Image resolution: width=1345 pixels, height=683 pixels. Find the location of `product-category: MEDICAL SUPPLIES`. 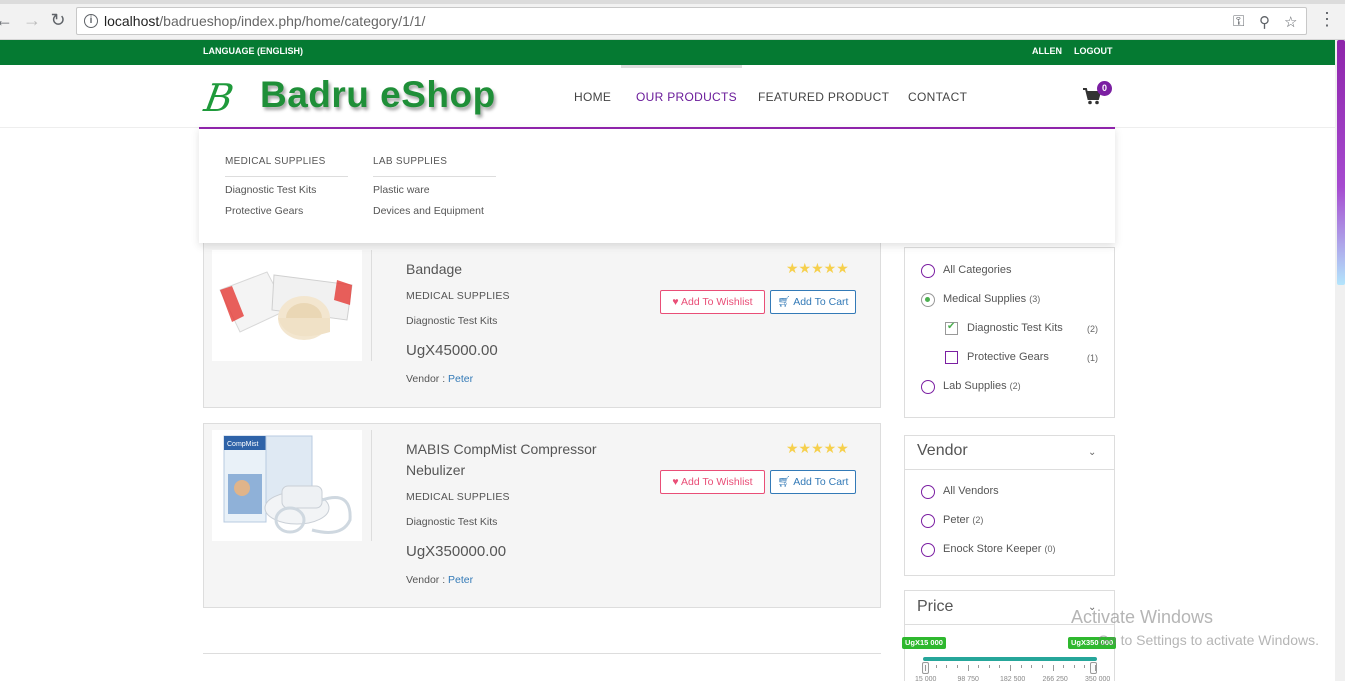

product-category: MEDICAL SUPPLIES is located at coordinates (458, 497).